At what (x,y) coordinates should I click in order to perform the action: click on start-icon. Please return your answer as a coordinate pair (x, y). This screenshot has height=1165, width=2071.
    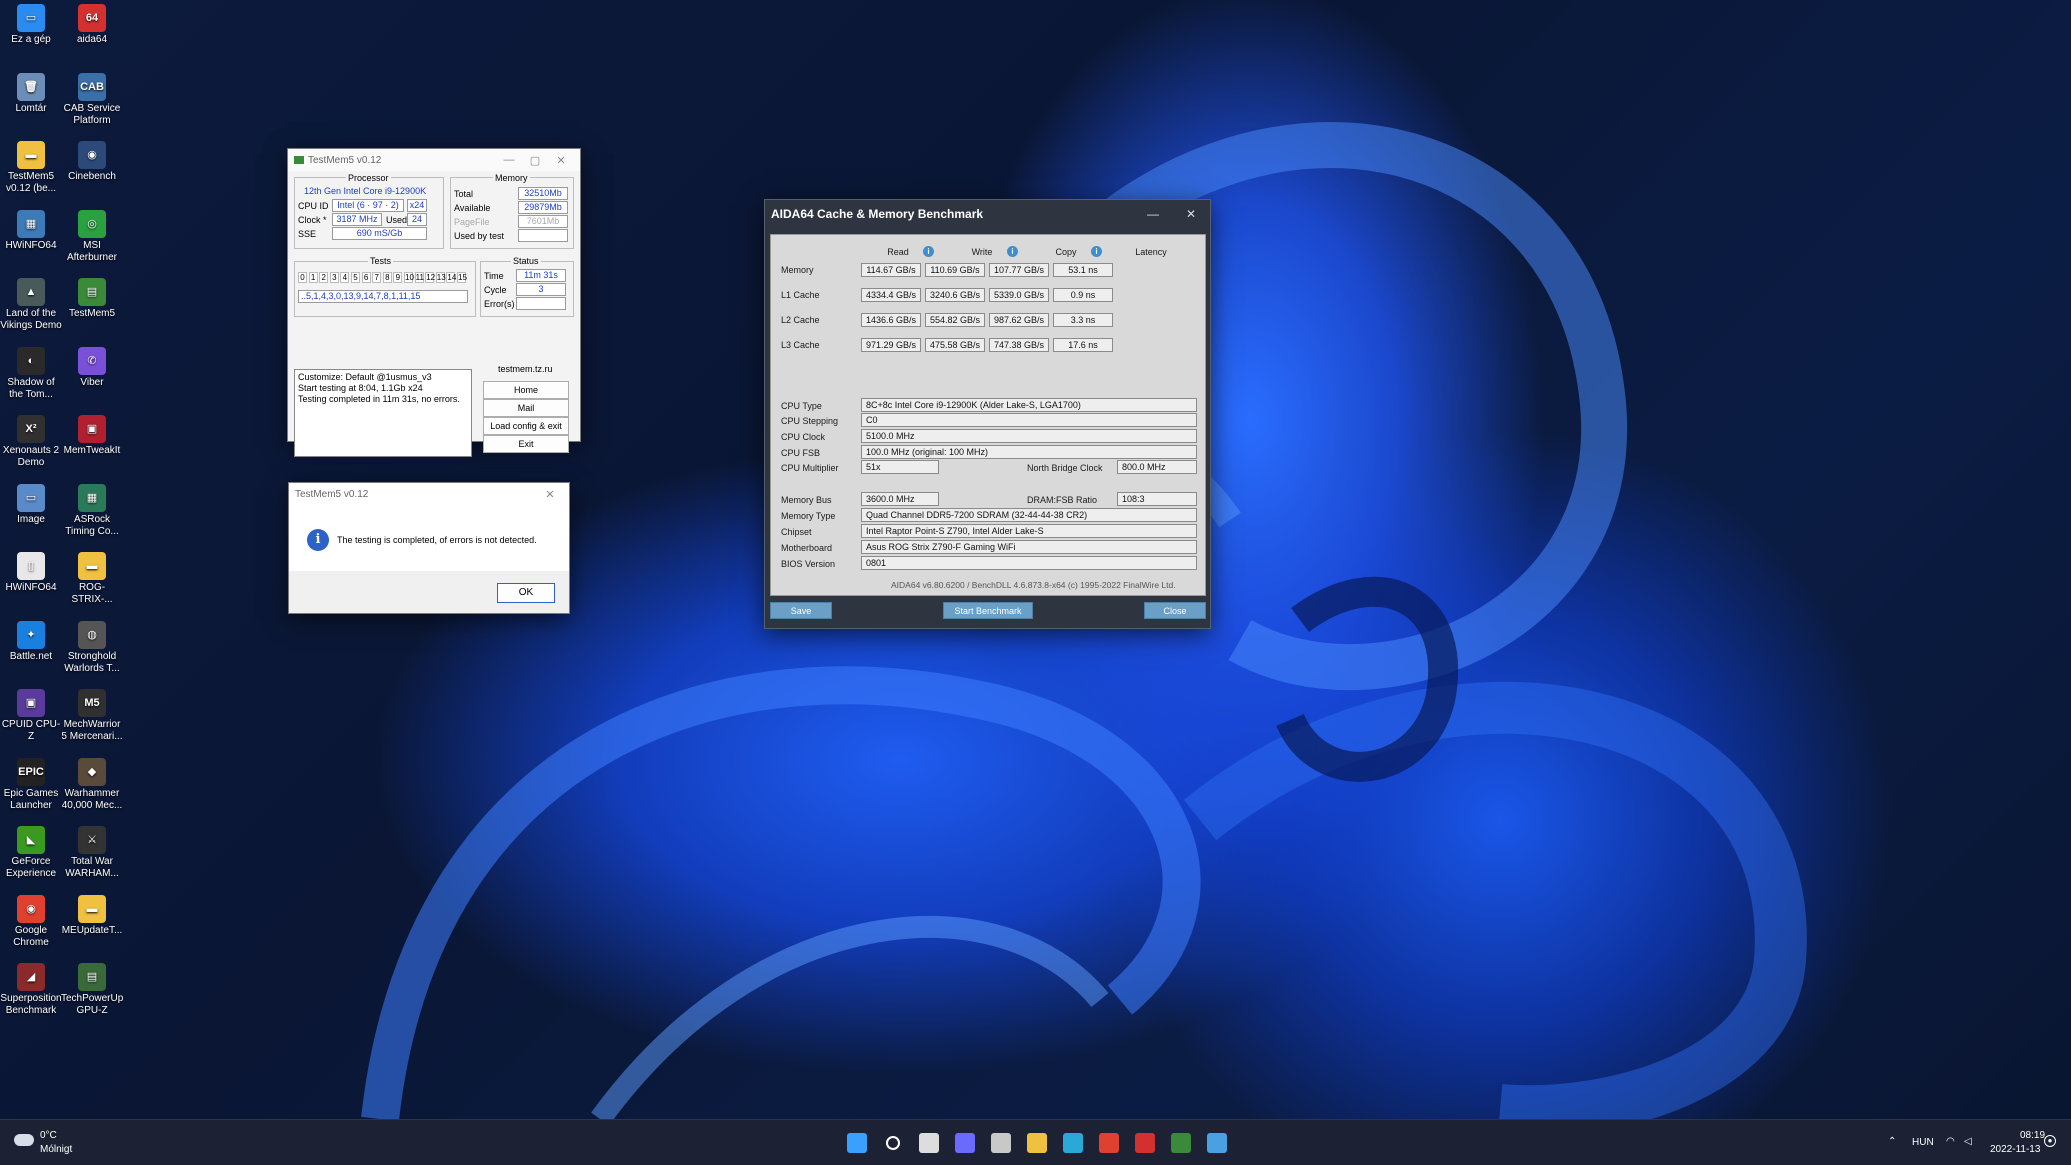
    Looking at the image, I should click on (857, 1143).